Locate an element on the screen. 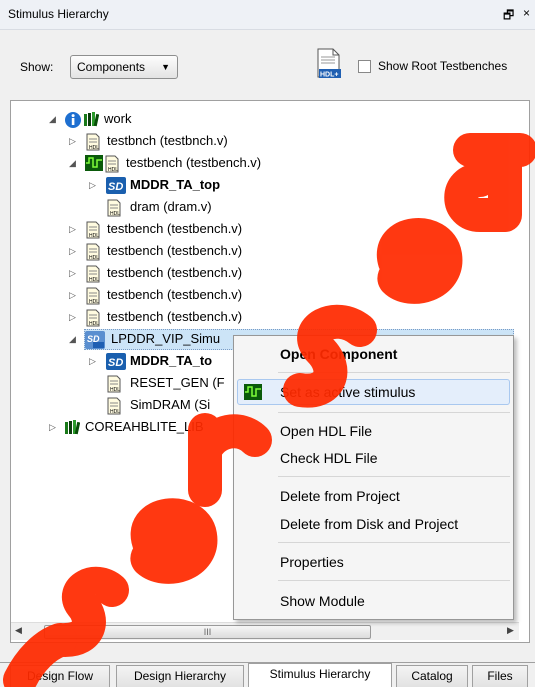  menu-item-set-active-stimulus: Set as active stimulus is located at coordinates (347, 392).